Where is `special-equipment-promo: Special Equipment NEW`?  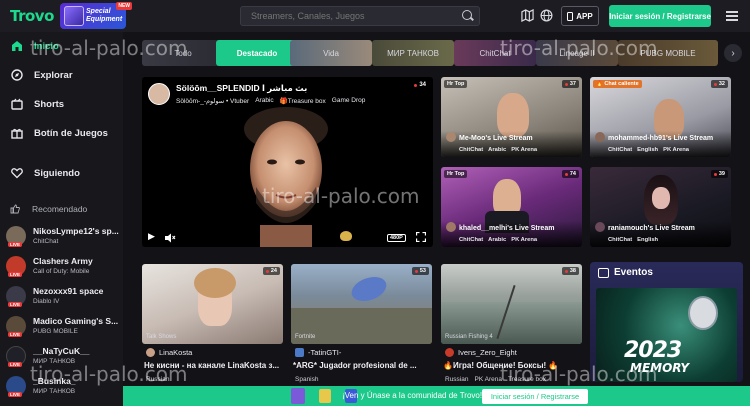
special-equipment-promo: Special Equipment NEW is located at coordinates (96, 15).